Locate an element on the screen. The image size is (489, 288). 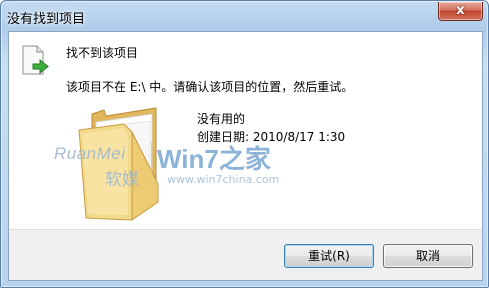
title-bar: 没有找到项目 x is located at coordinates (244, 16).